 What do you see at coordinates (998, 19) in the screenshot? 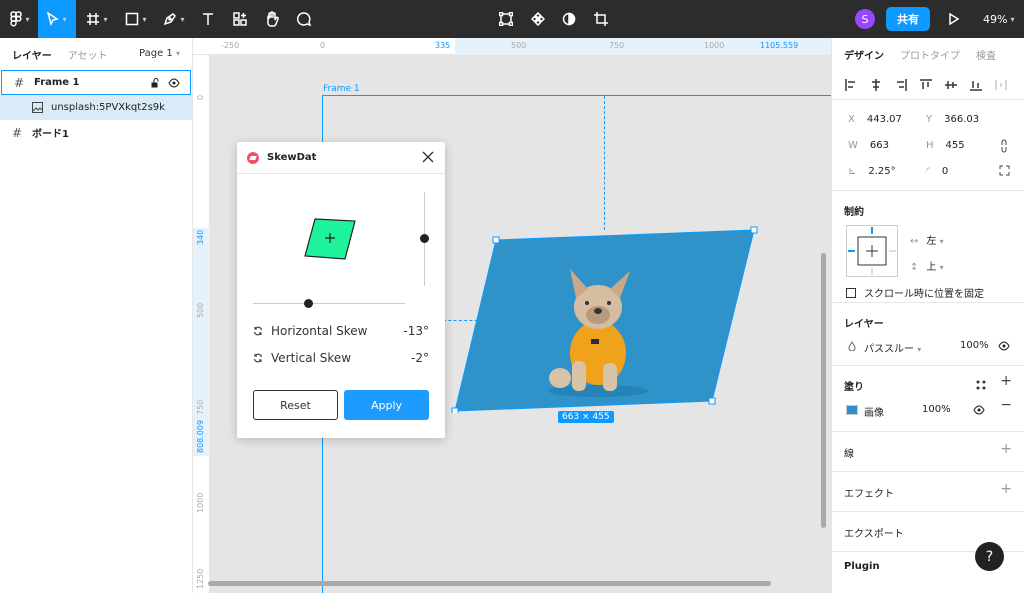
I see `zoom-menu: 49% ▾` at bounding box center [998, 19].